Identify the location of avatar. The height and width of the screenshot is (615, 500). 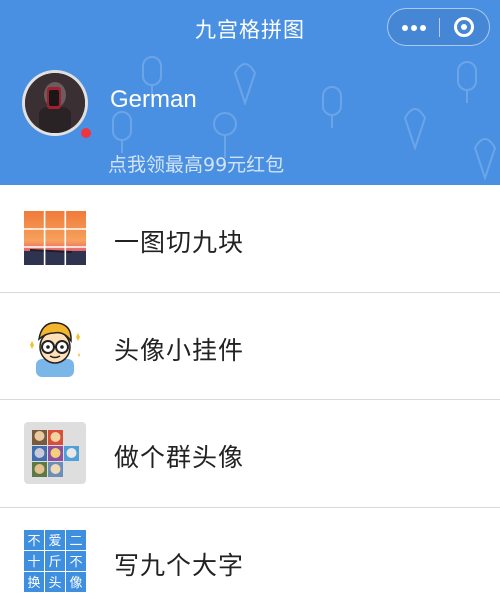
(55, 103).